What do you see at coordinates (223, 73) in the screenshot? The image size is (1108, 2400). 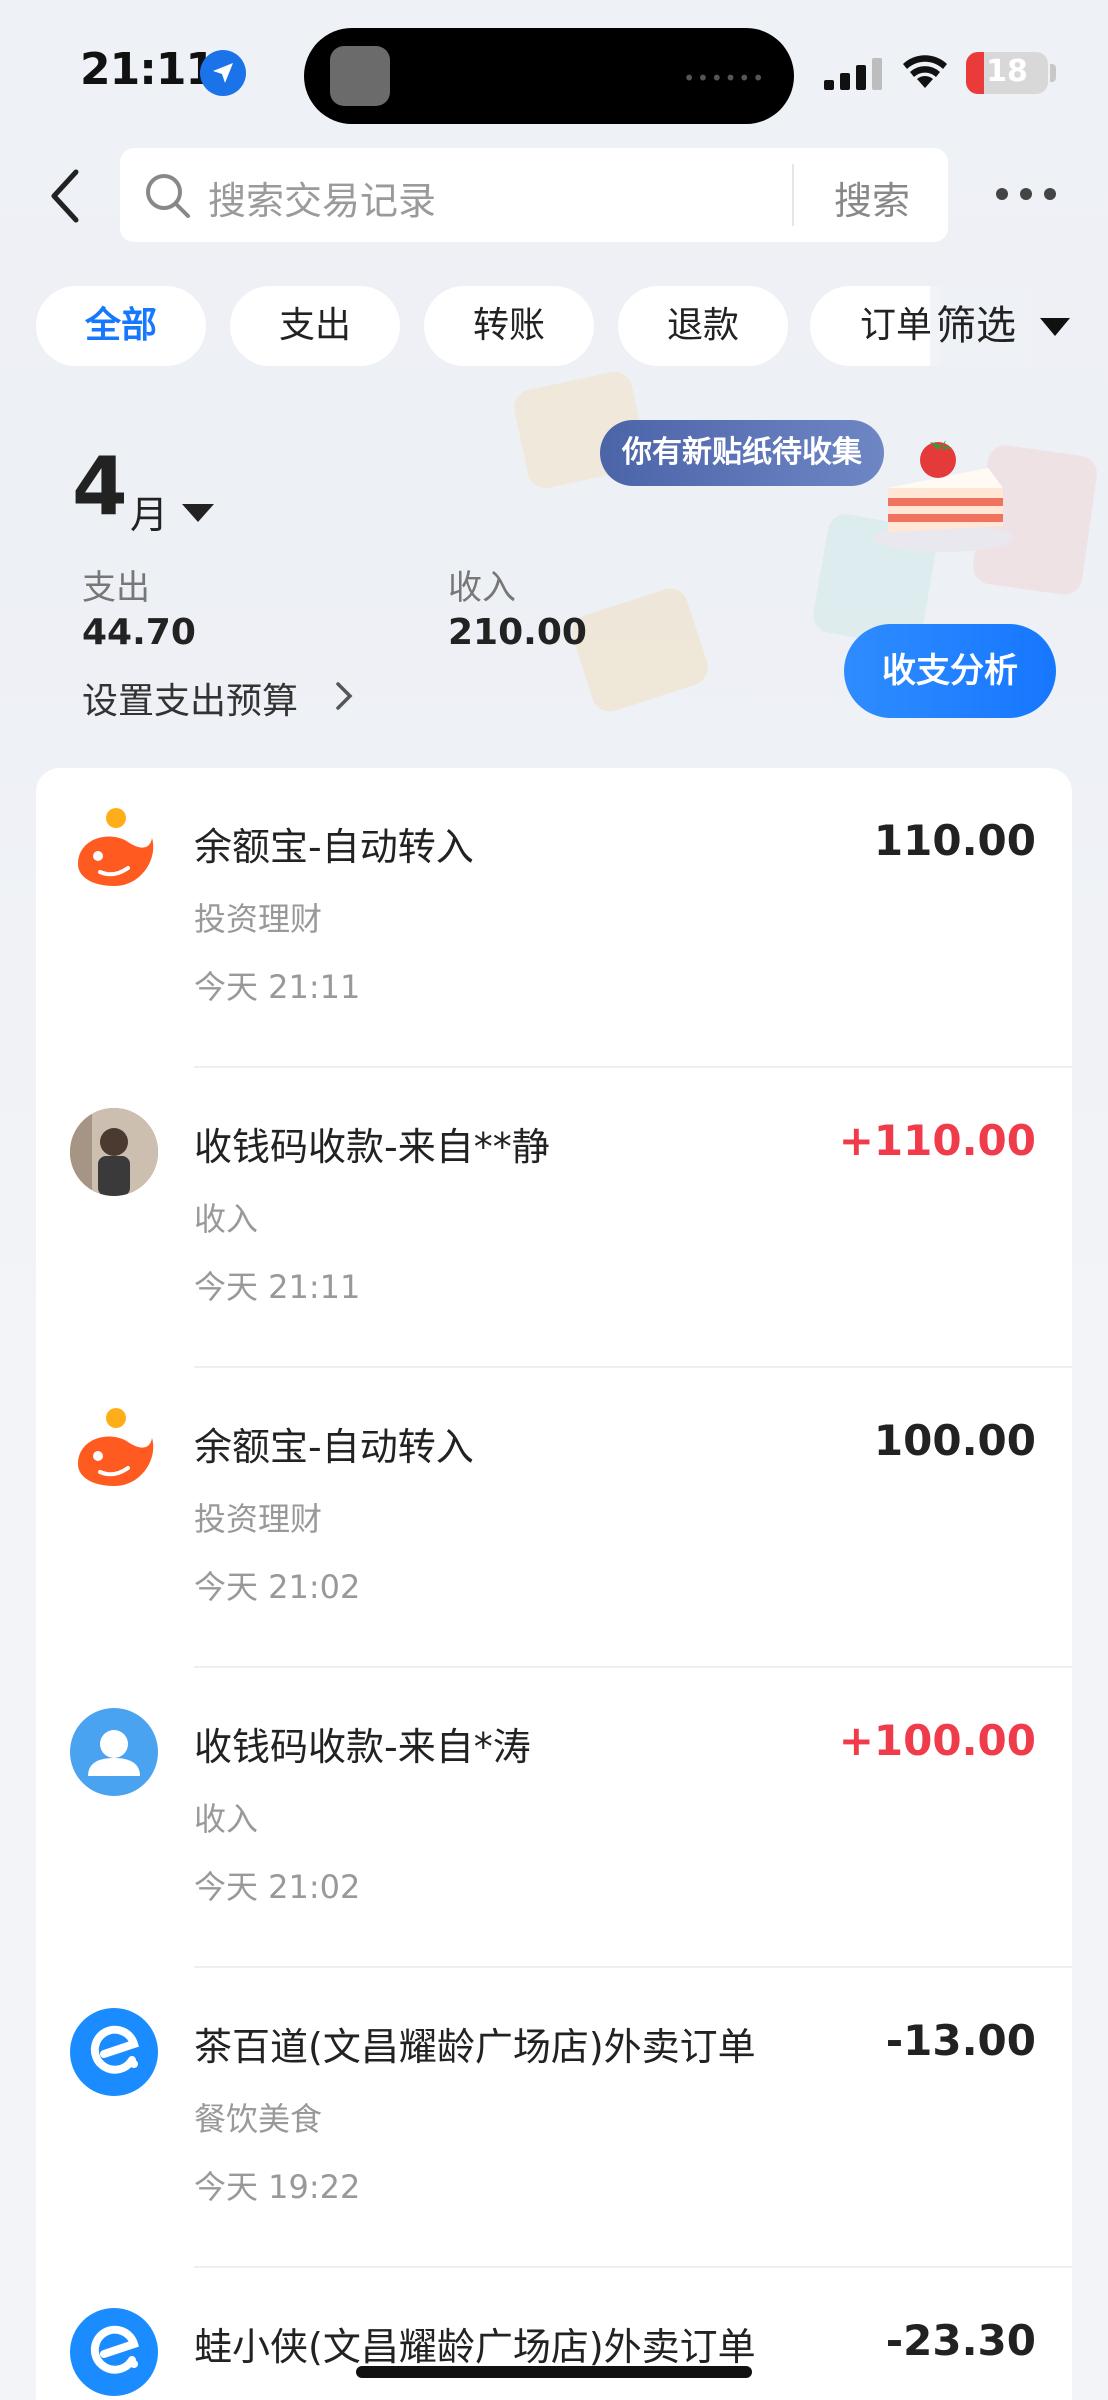 I see `location-arrow-icon` at bounding box center [223, 73].